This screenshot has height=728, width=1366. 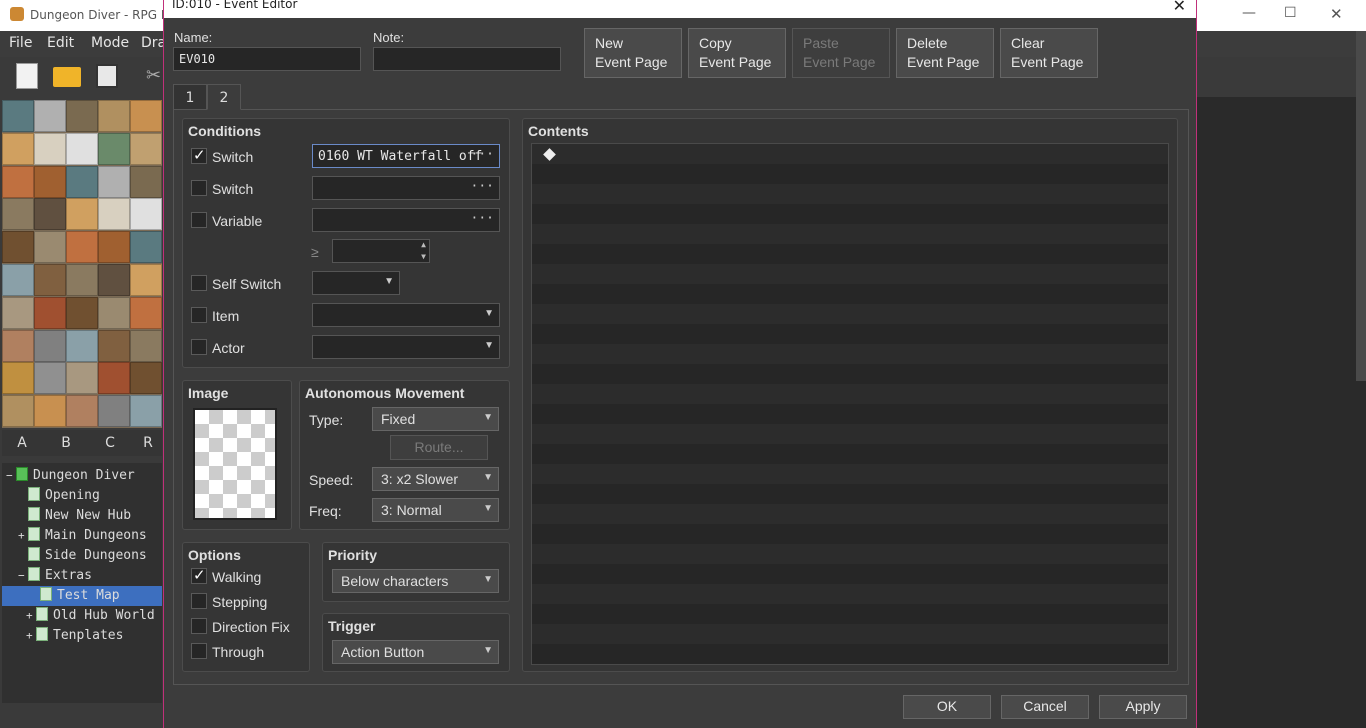 What do you see at coordinates (406, 156) in the screenshot?
I see `switch1-field: 0160 WT Waterfall off ···` at bounding box center [406, 156].